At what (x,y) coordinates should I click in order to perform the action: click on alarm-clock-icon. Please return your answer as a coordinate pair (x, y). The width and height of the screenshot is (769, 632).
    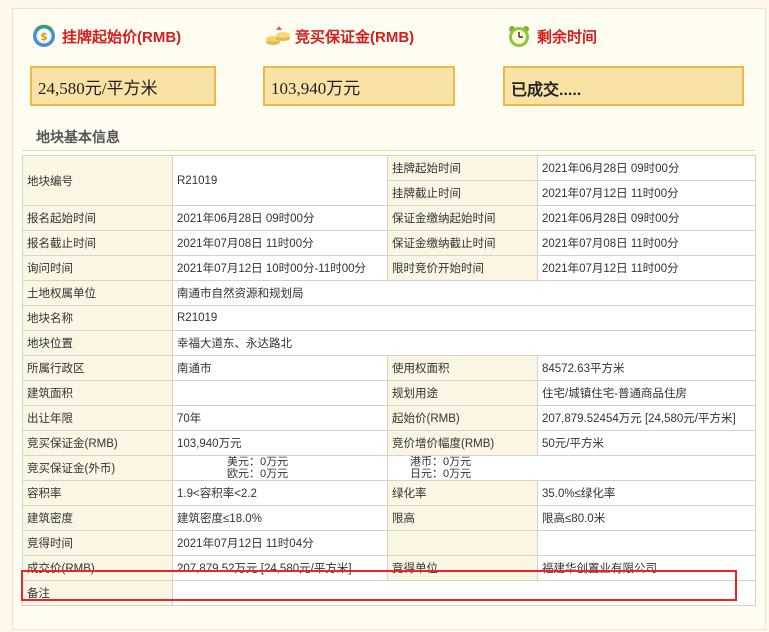
    Looking at the image, I should click on (519, 36).